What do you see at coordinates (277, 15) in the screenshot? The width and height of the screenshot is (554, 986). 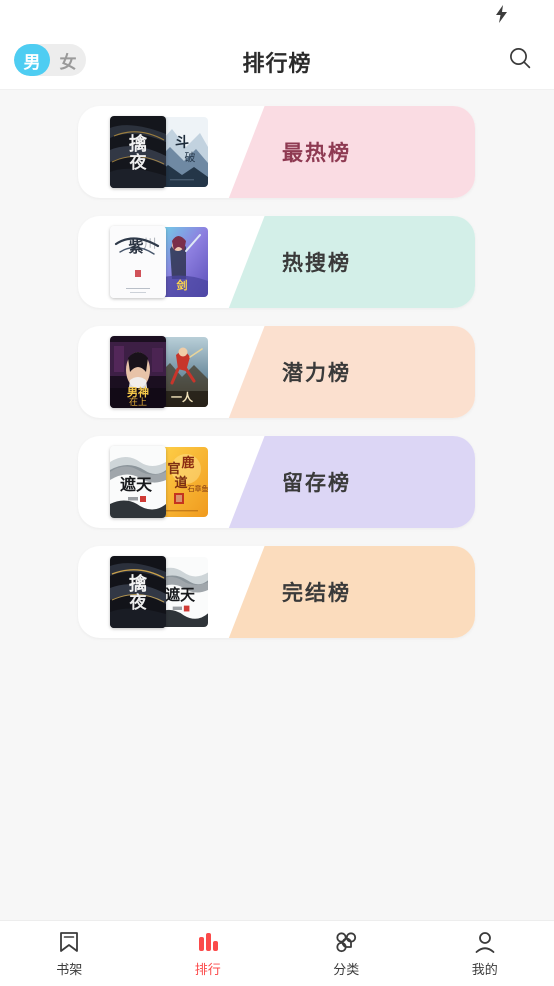 I see `status-bar` at bounding box center [277, 15].